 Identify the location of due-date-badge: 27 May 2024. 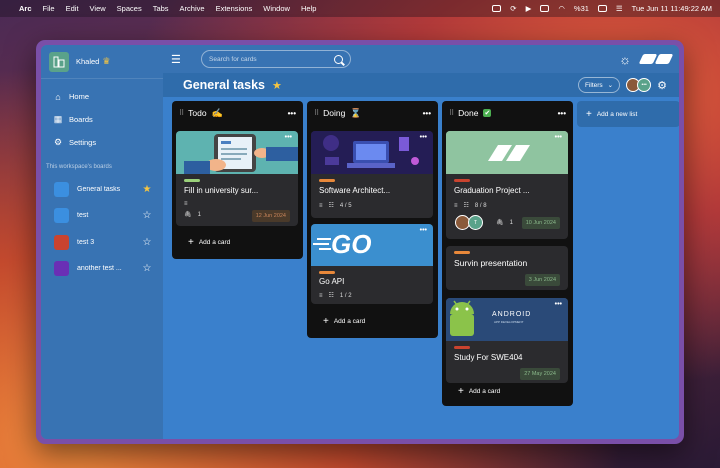
(540, 374).